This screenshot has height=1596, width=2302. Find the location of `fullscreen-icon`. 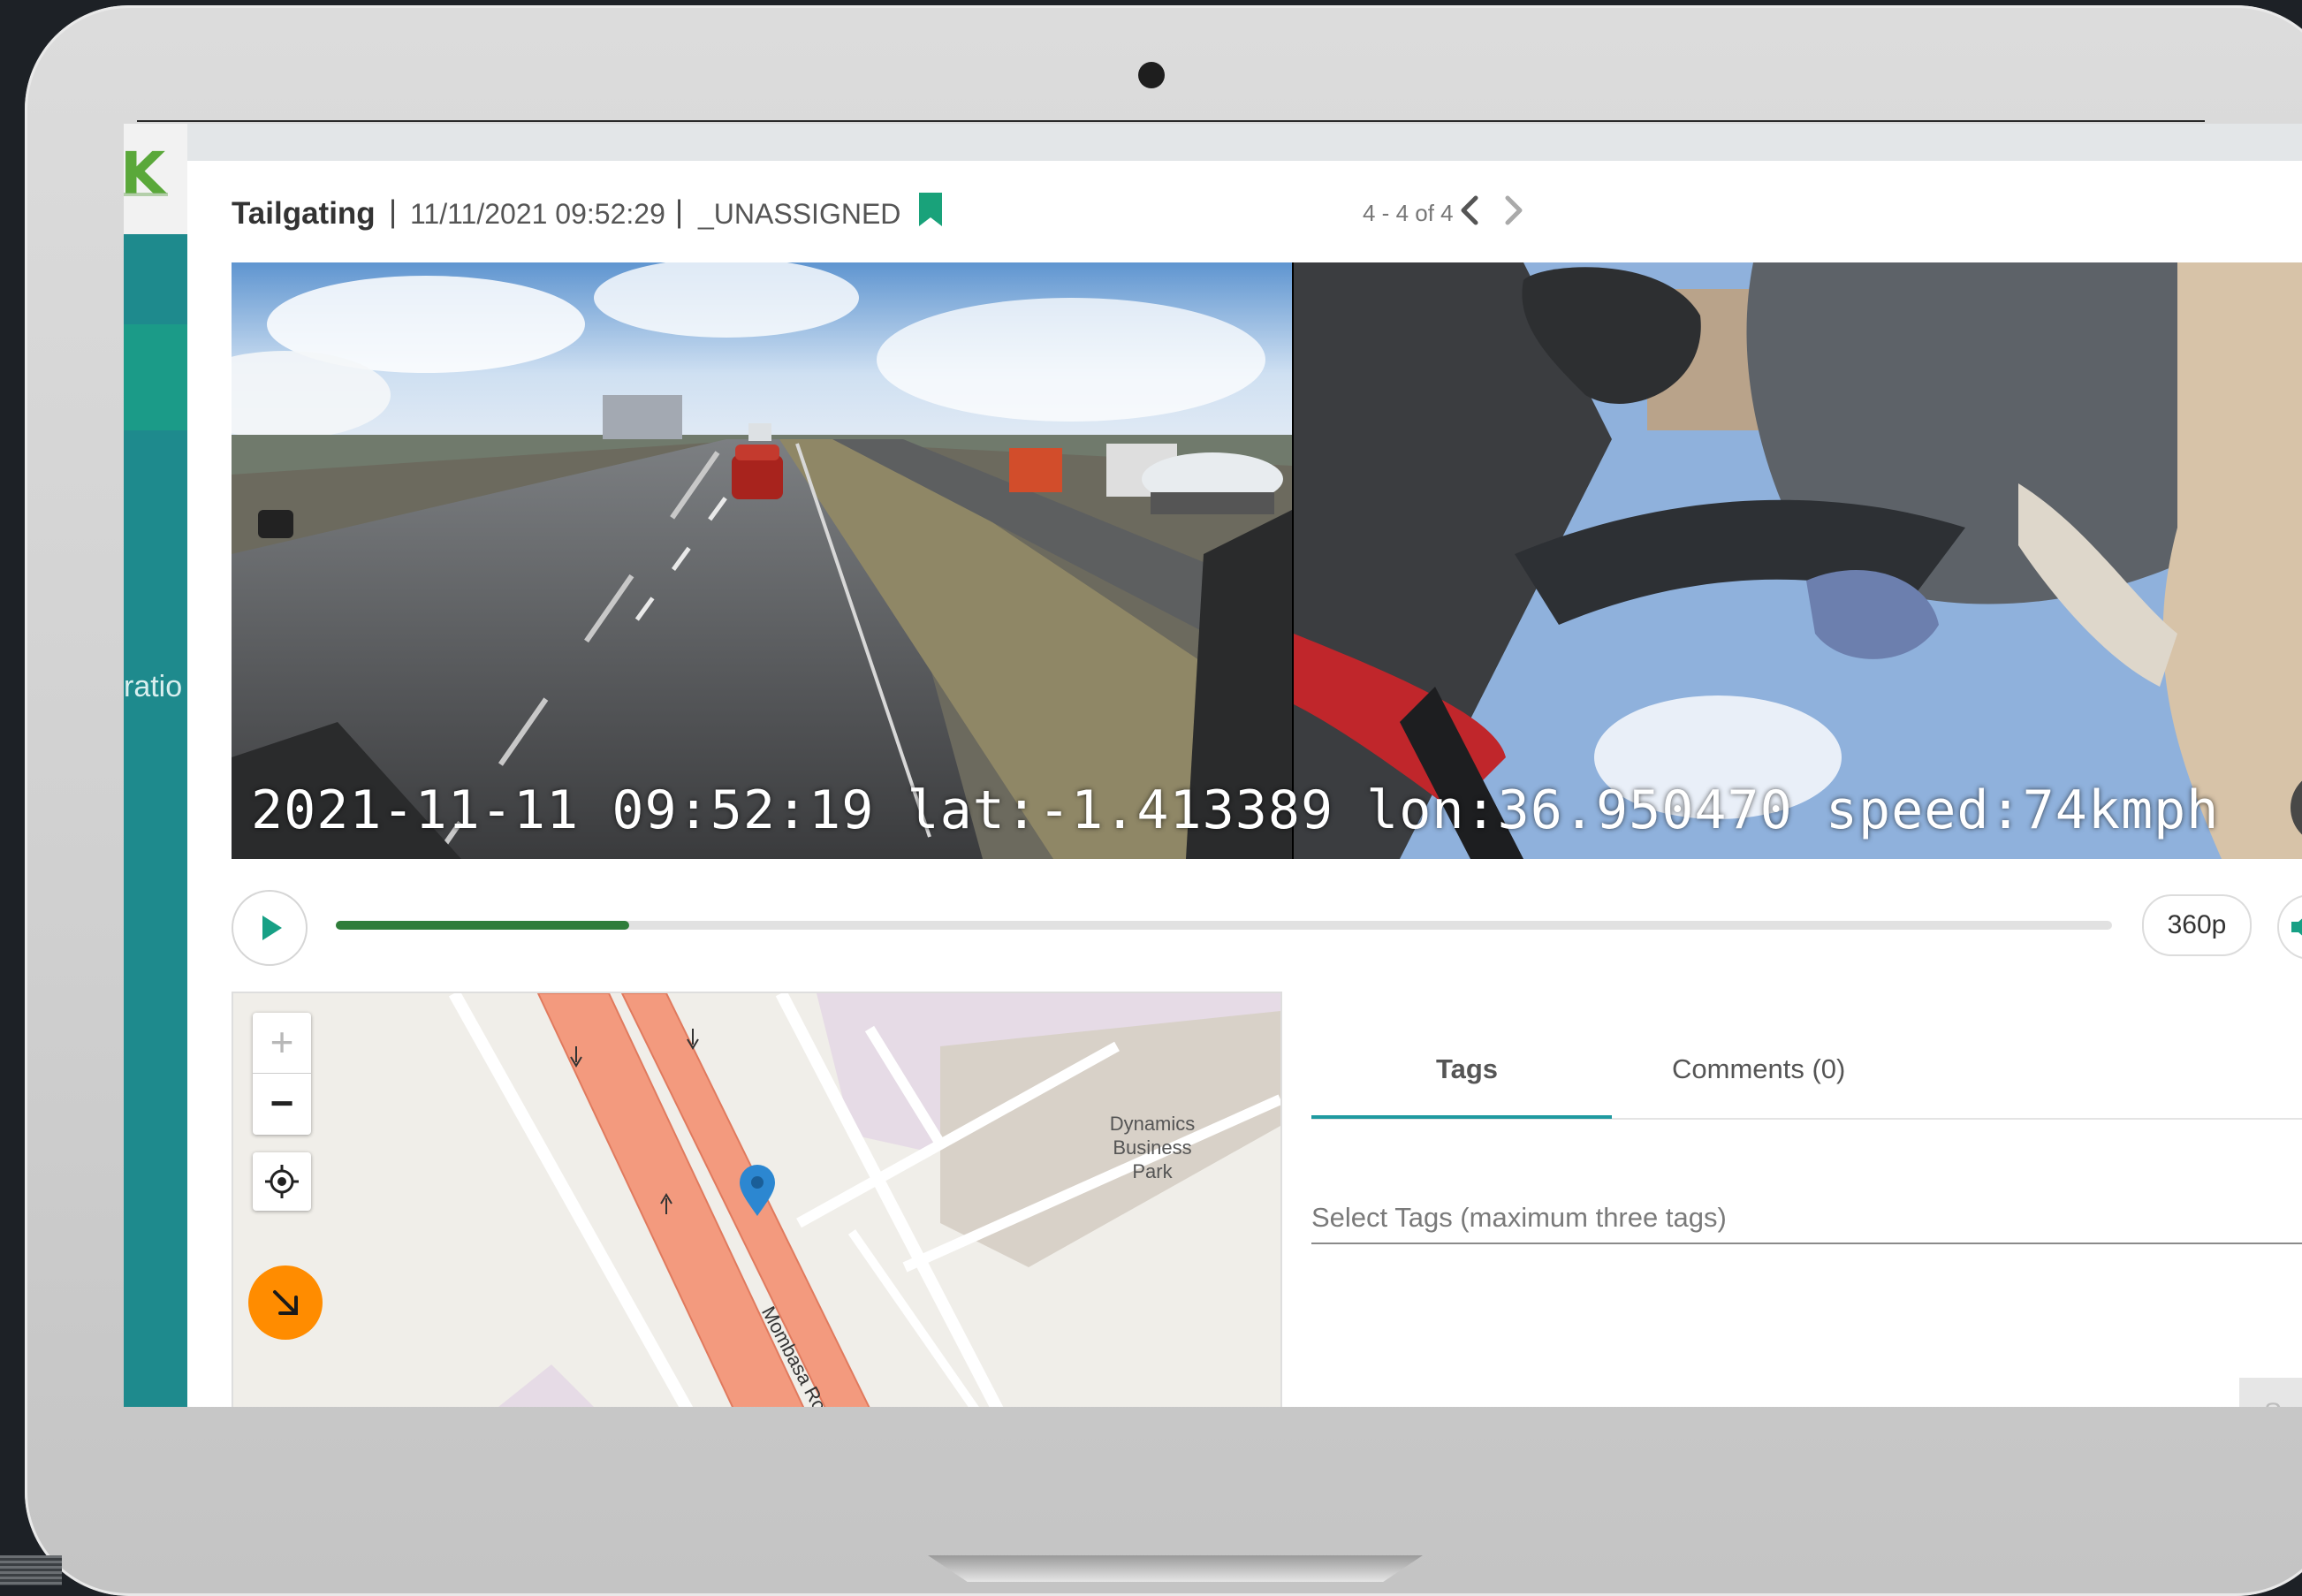

fullscreen-icon is located at coordinates (2296, 808).